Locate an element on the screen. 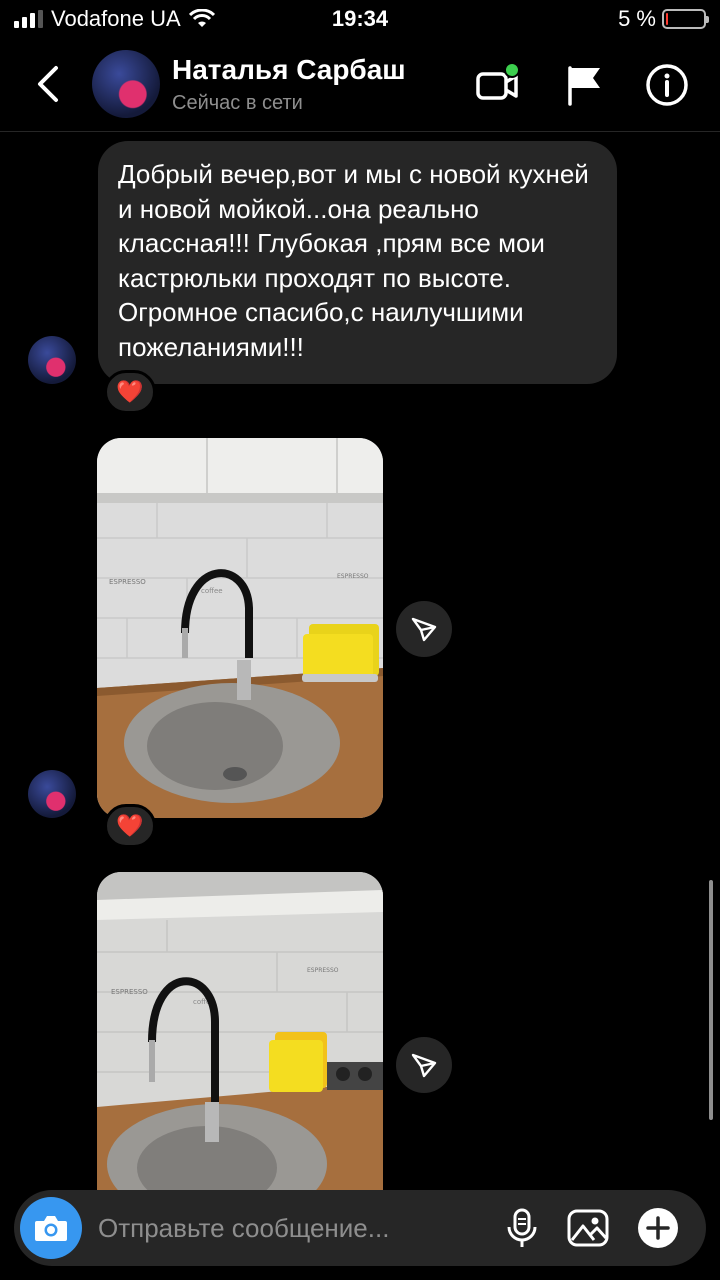 This screenshot has width=720, height=1280. tile-print: ESPRESSO is located at coordinates (127, 582).